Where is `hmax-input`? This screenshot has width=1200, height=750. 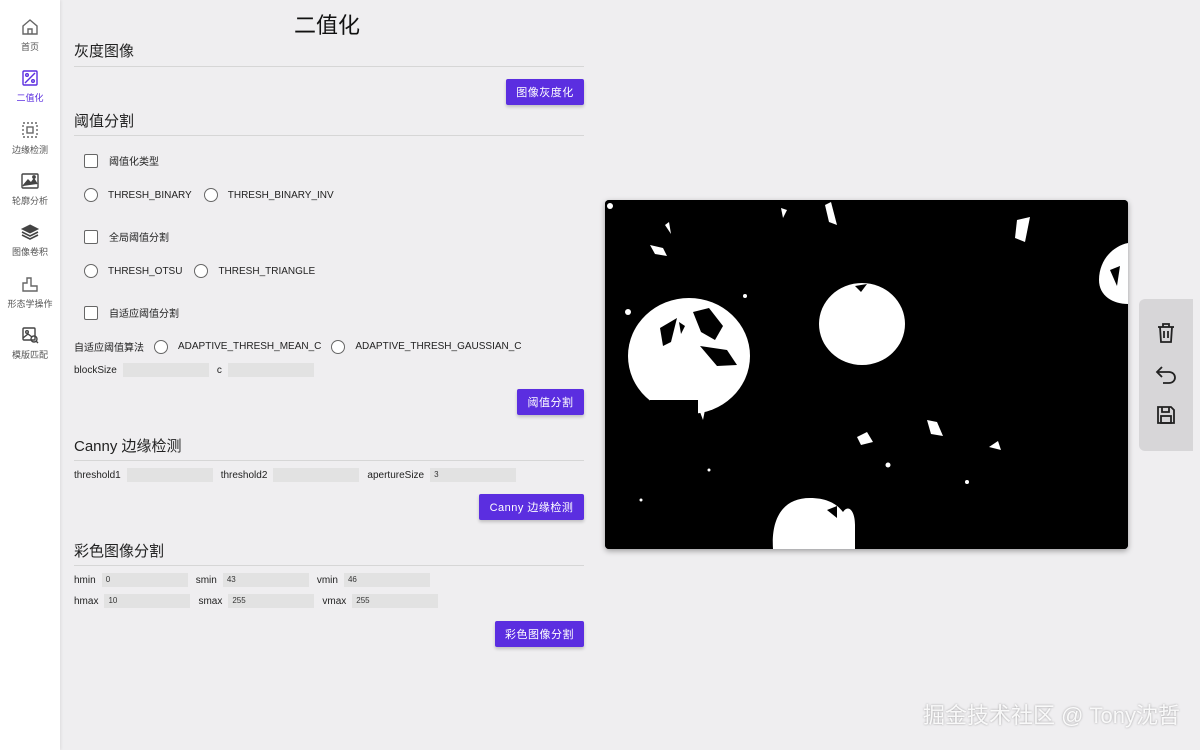 hmax-input is located at coordinates (147, 601).